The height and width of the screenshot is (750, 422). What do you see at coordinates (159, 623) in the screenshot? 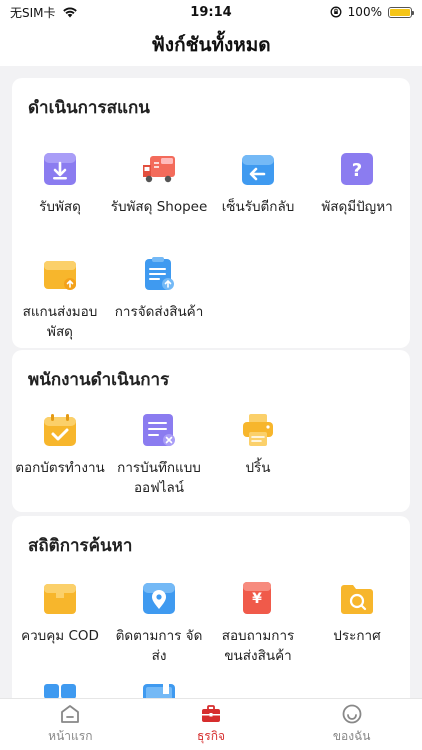
I see `func-tracking: ติดตามการ จัดส่ง` at bounding box center [159, 623].